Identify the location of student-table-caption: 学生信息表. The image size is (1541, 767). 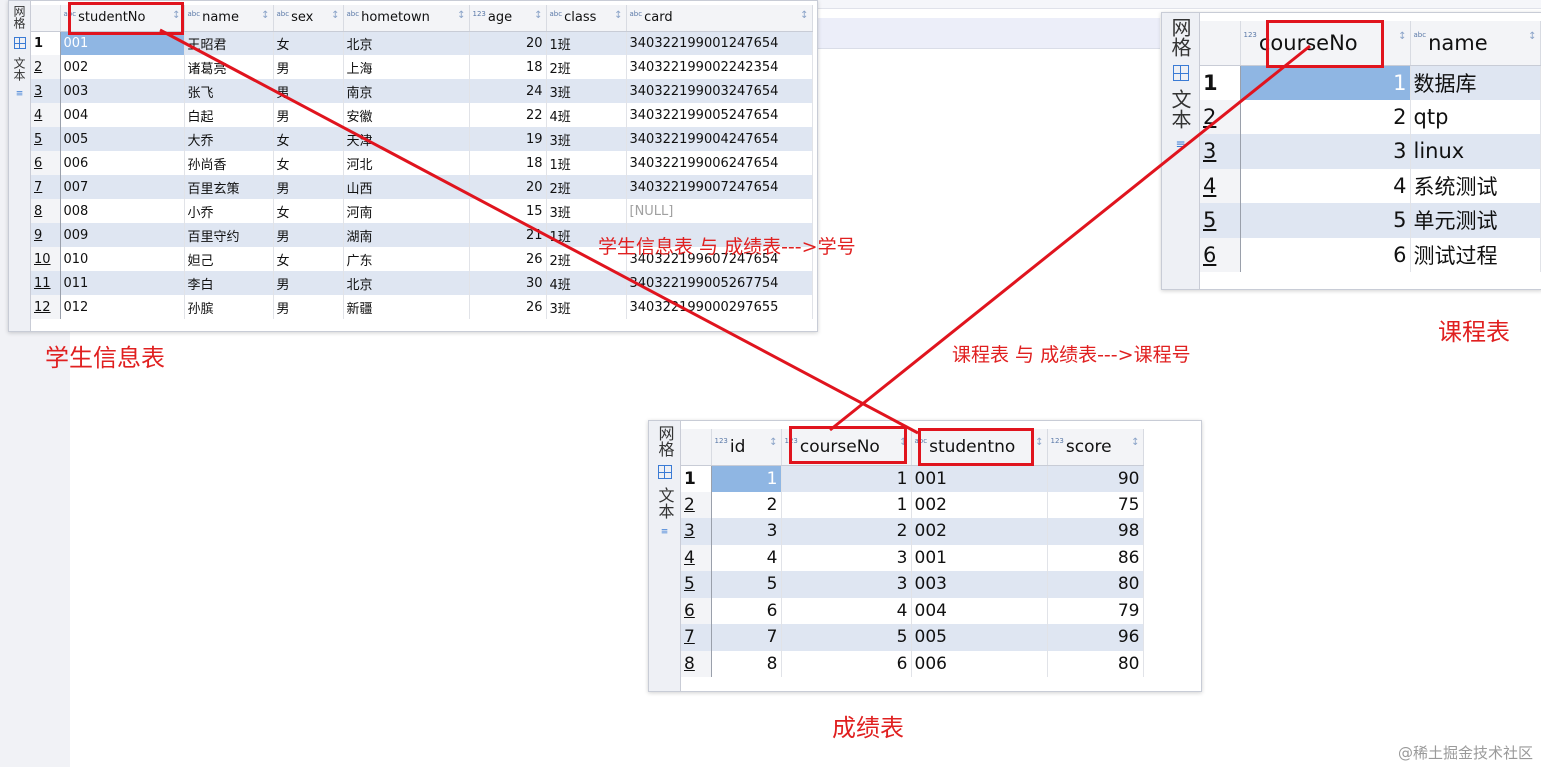
(105, 358).